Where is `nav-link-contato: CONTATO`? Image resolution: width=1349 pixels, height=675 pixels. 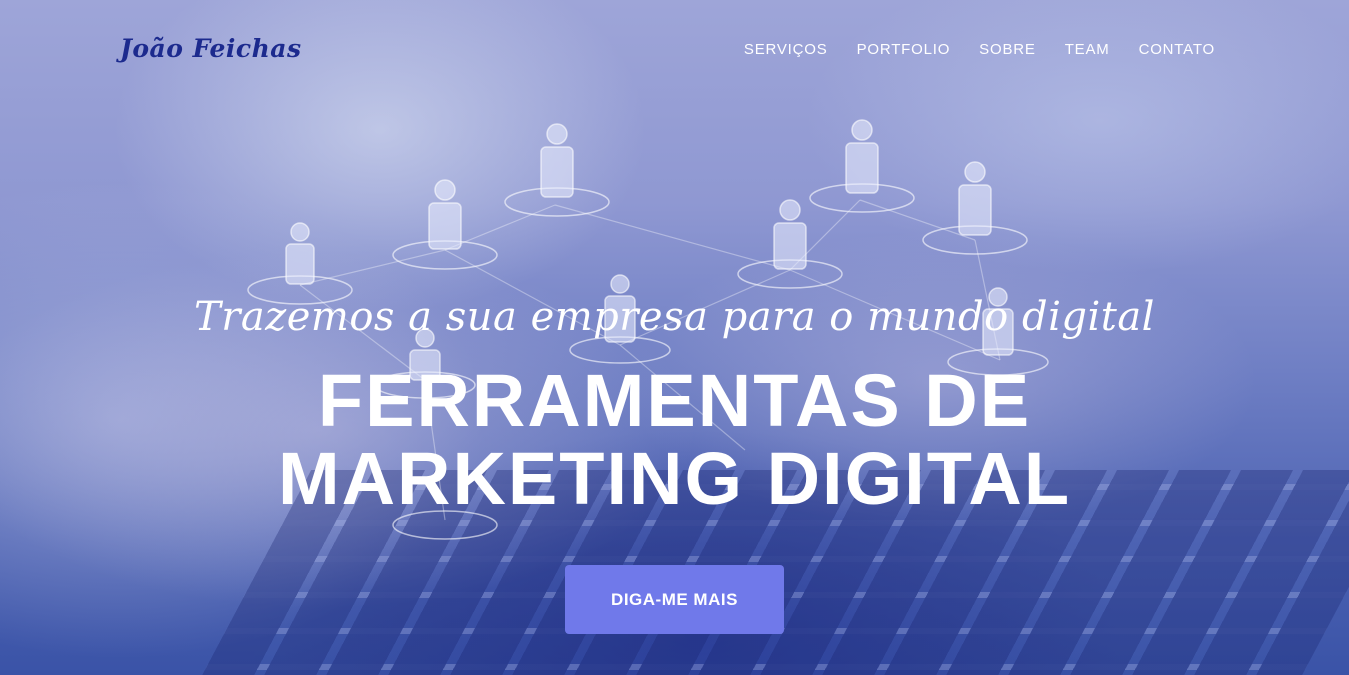 nav-link-contato: CONTATO is located at coordinates (1177, 49).